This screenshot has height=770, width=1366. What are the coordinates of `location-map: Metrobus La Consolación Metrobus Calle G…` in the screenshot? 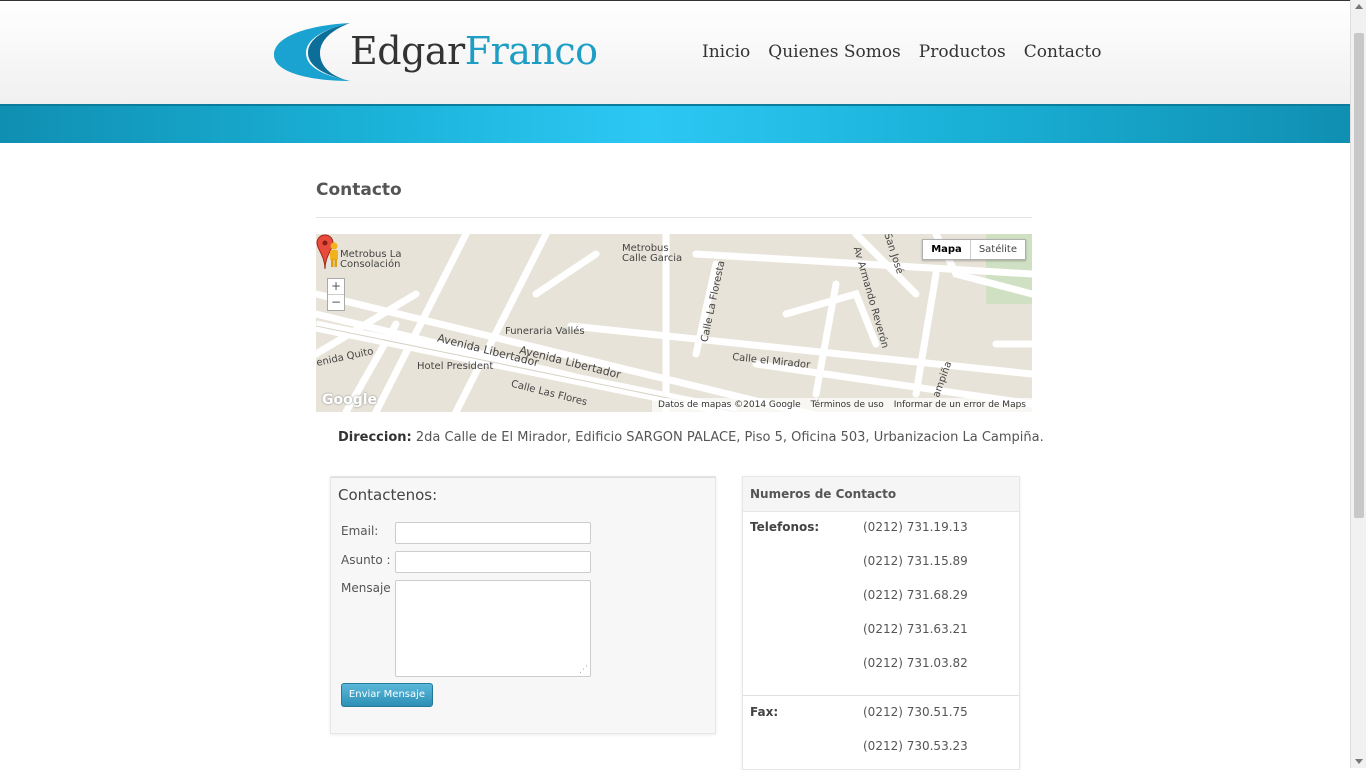 It's located at (674, 323).